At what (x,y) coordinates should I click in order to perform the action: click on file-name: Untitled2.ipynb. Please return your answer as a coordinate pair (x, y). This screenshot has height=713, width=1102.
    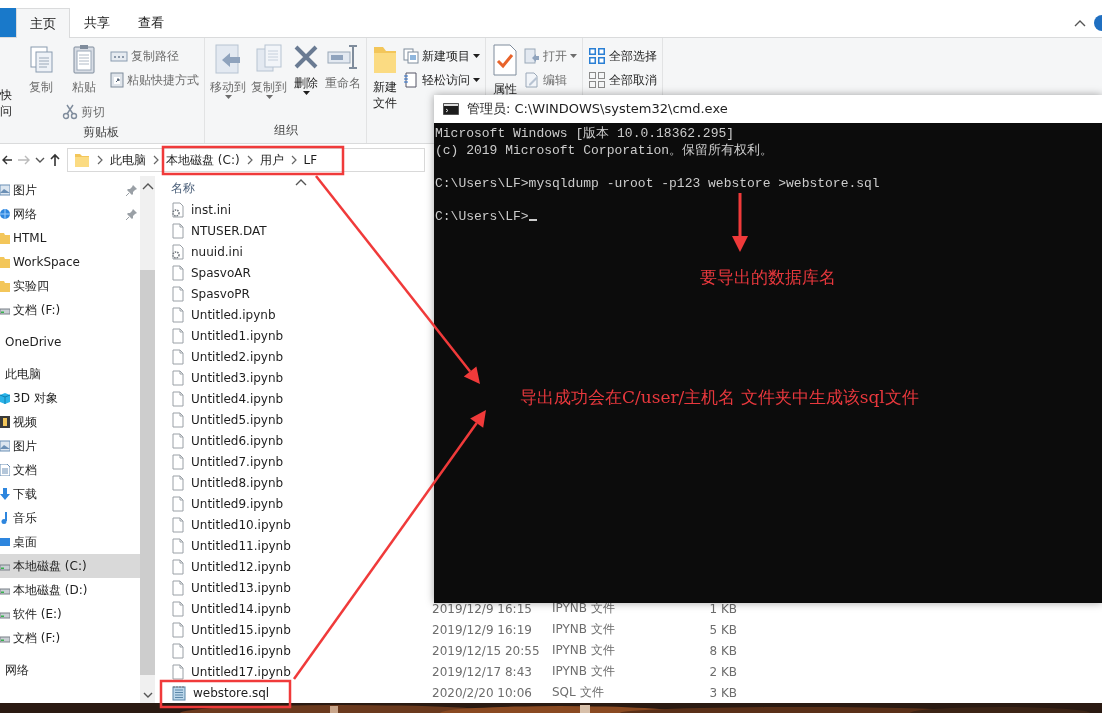
    Looking at the image, I should click on (237, 356).